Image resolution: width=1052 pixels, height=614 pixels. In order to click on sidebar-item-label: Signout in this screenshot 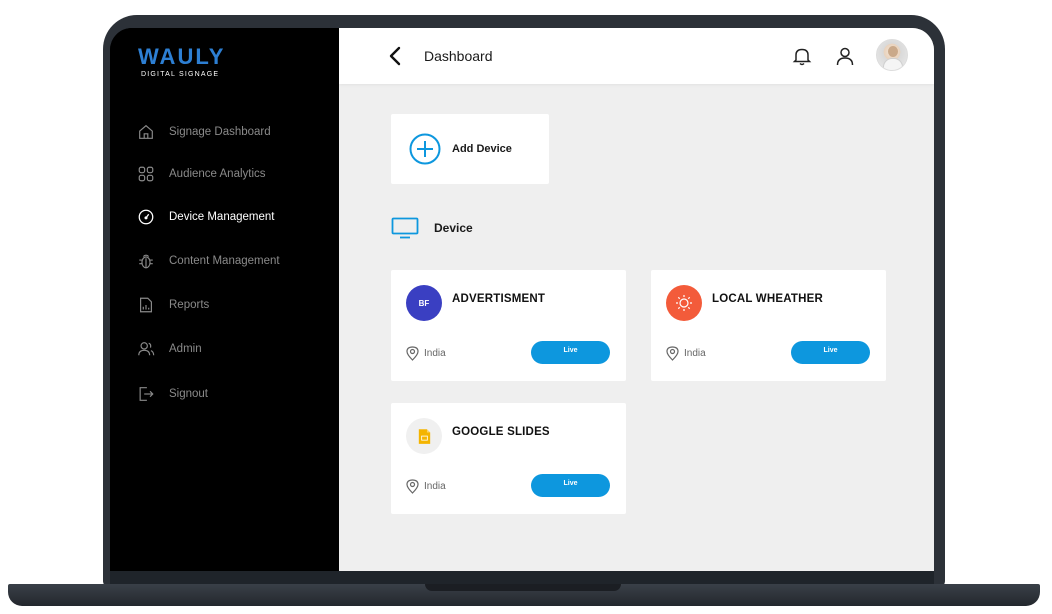, I will do `click(189, 394)`.